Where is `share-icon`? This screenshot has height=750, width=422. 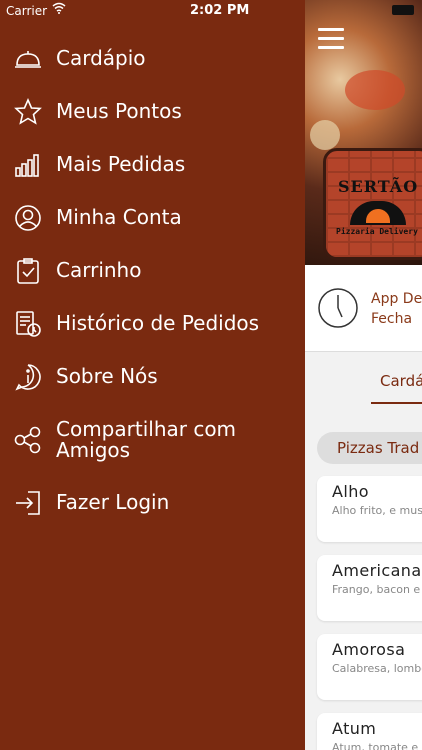 share-icon is located at coordinates (28, 440).